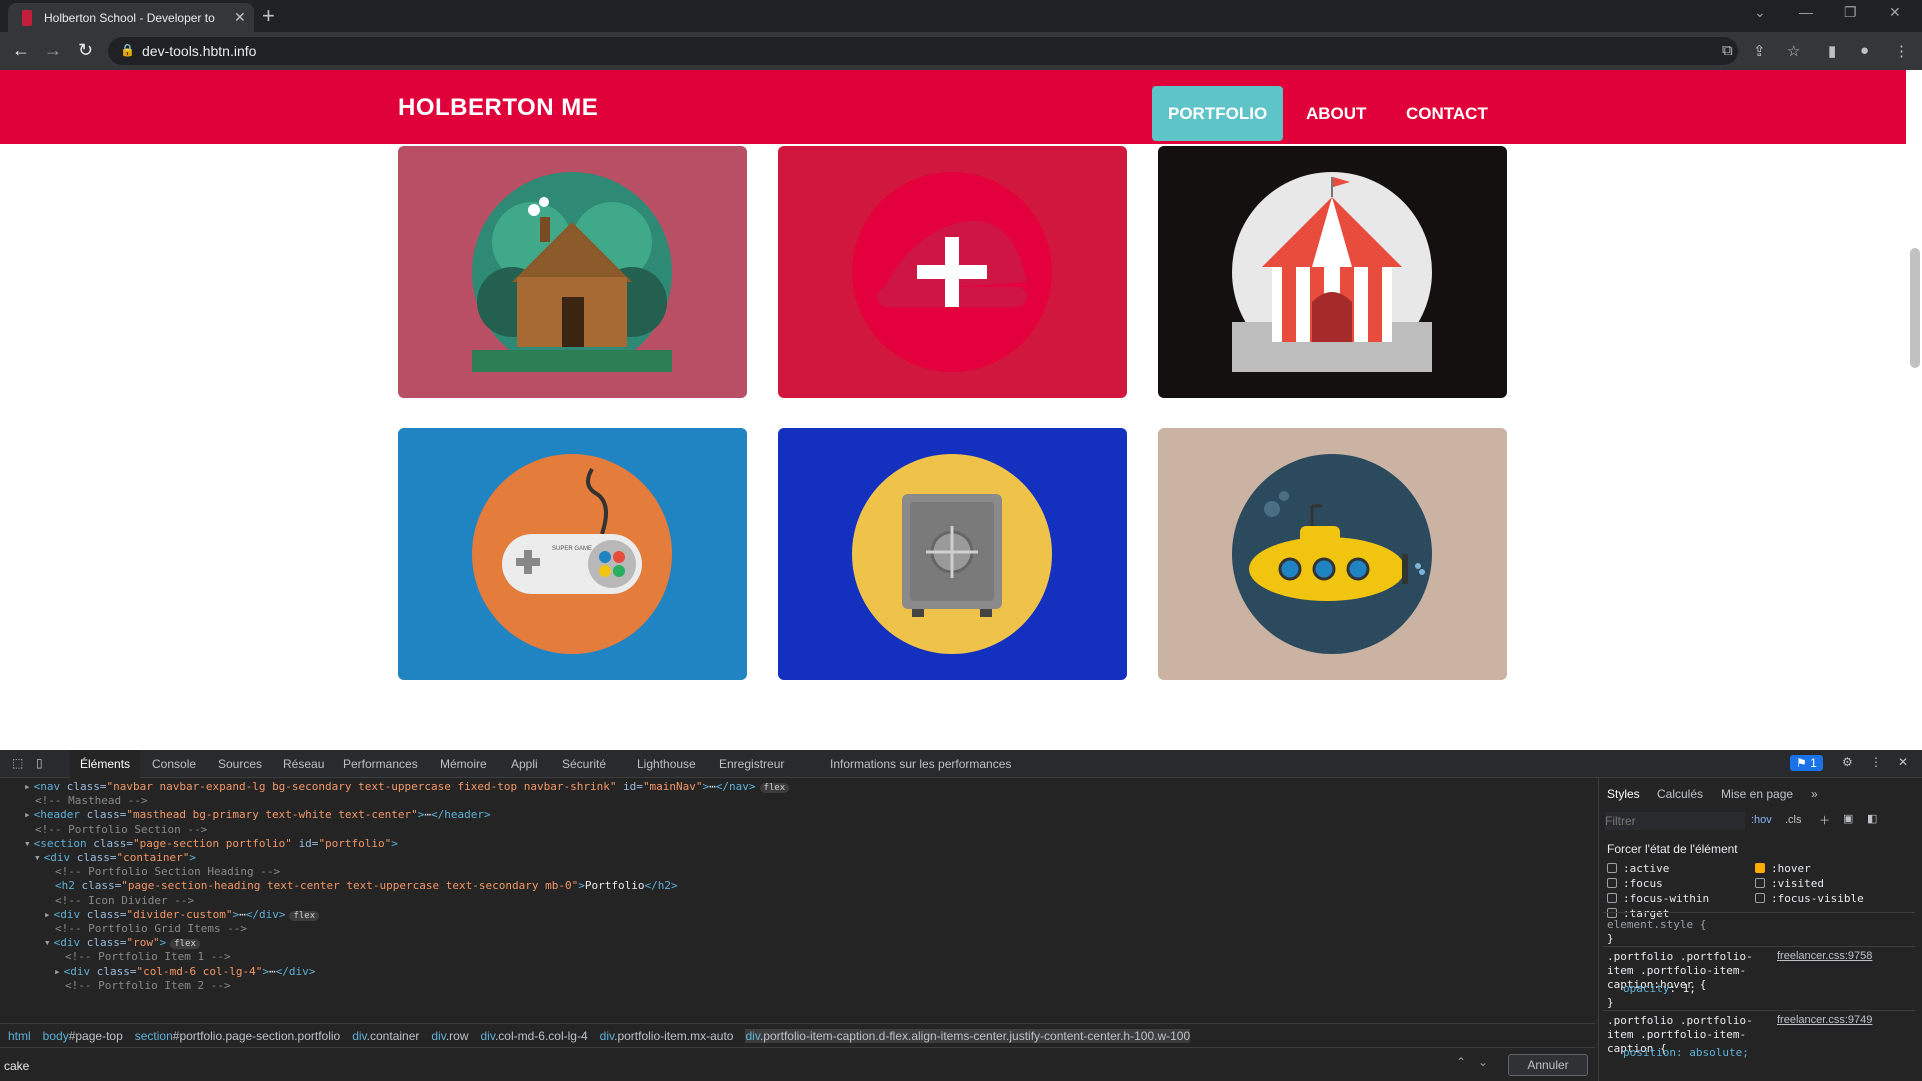 The height and width of the screenshot is (1081, 1922). I want to click on nav-portfolio-link: PORTFOLIO, so click(1218, 113).